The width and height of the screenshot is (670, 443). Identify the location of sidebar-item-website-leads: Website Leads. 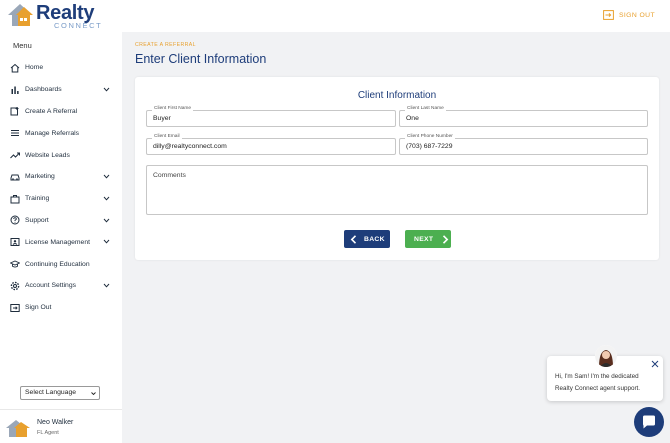
(61, 155).